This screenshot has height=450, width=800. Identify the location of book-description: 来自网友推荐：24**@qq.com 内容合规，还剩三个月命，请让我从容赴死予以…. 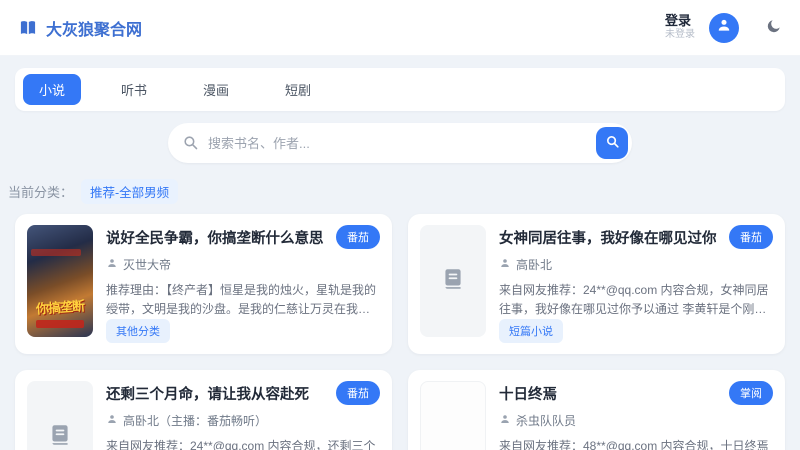
(241, 444).